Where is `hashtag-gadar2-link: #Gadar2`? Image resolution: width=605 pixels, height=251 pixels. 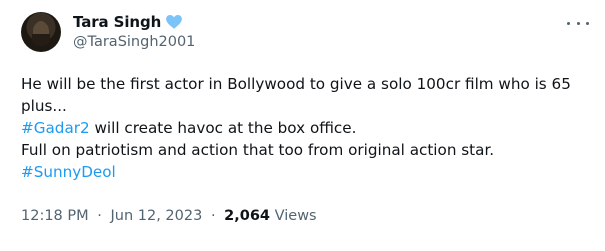 hashtag-gadar2-link: #Gadar2 is located at coordinates (55, 128).